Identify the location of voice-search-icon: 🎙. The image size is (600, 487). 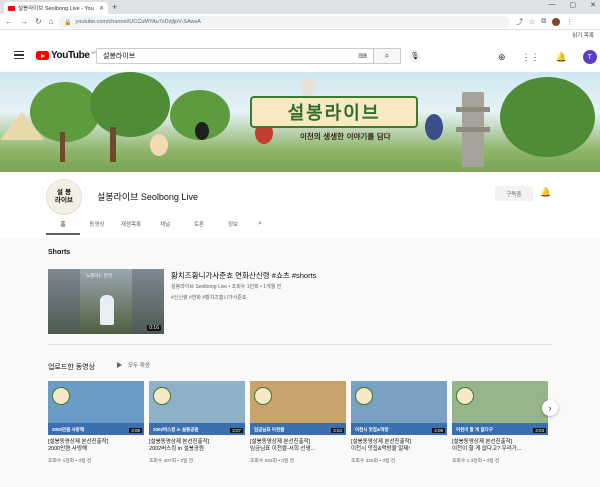
(415, 56).